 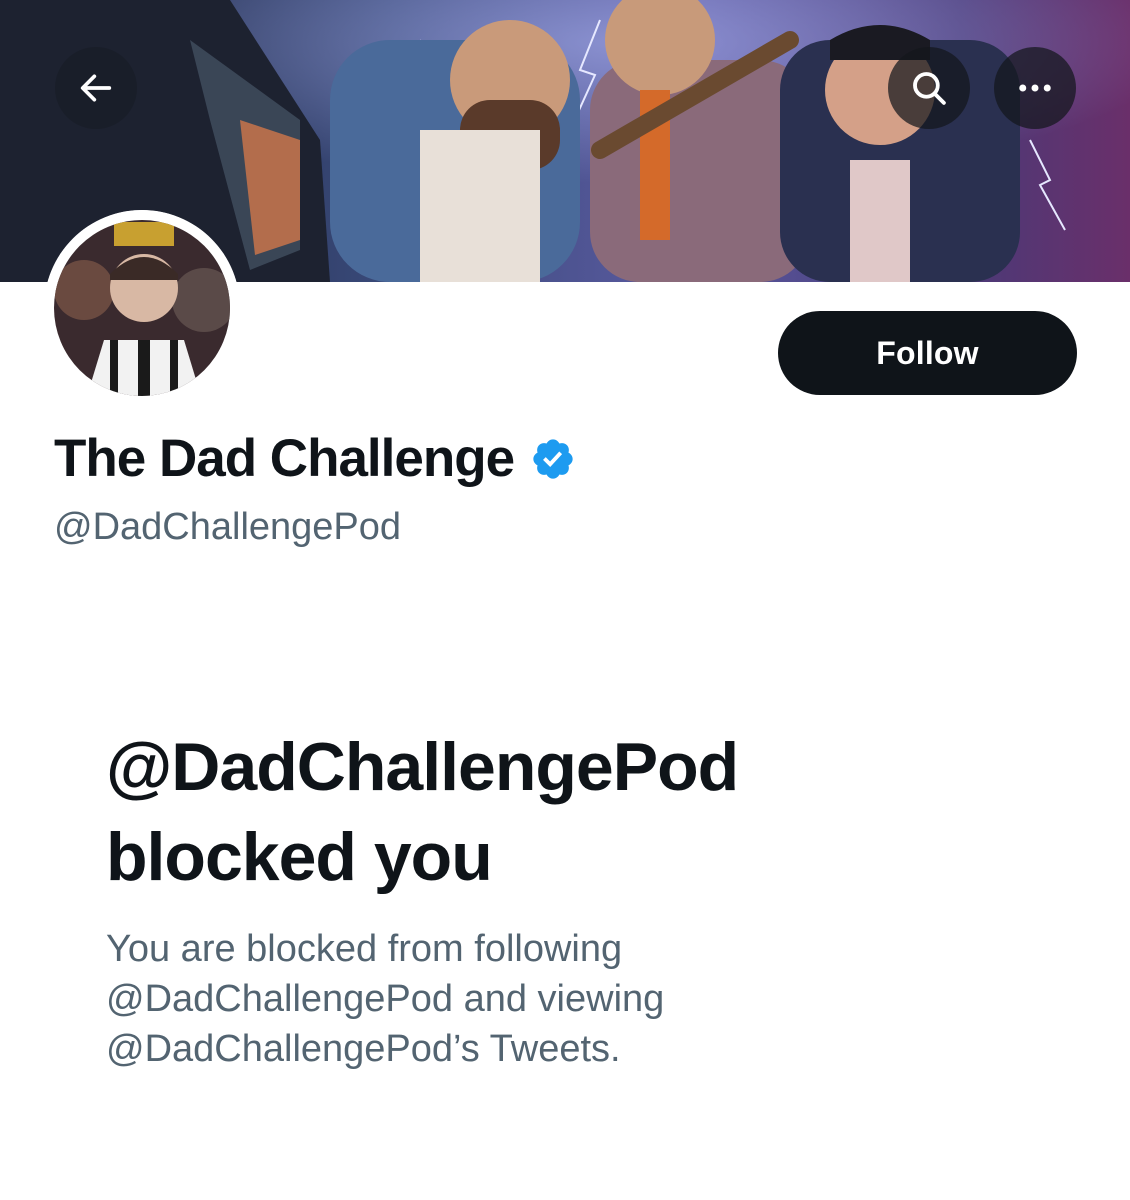 What do you see at coordinates (927, 353) in the screenshot?
I see `follow-button: Follow` at bounding box center [927, 353].